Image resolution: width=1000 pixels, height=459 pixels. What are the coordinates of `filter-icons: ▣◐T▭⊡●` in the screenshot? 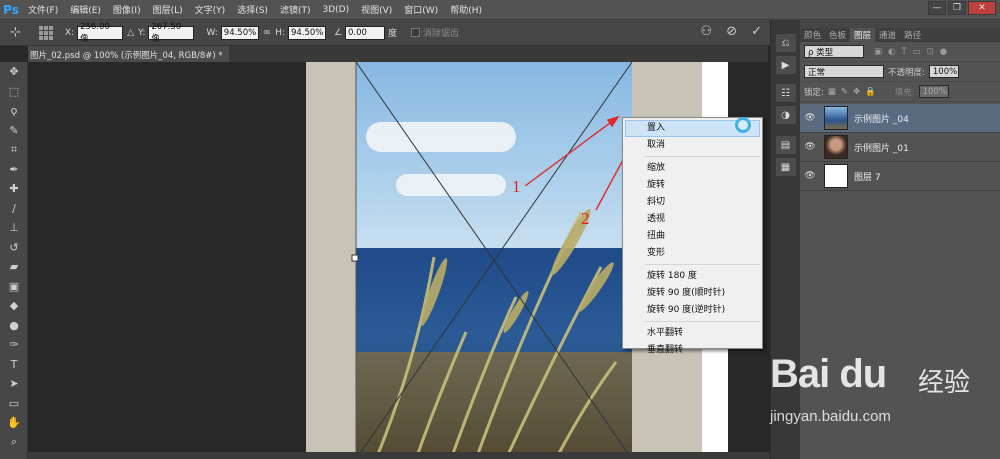 It's located at (913, 52).